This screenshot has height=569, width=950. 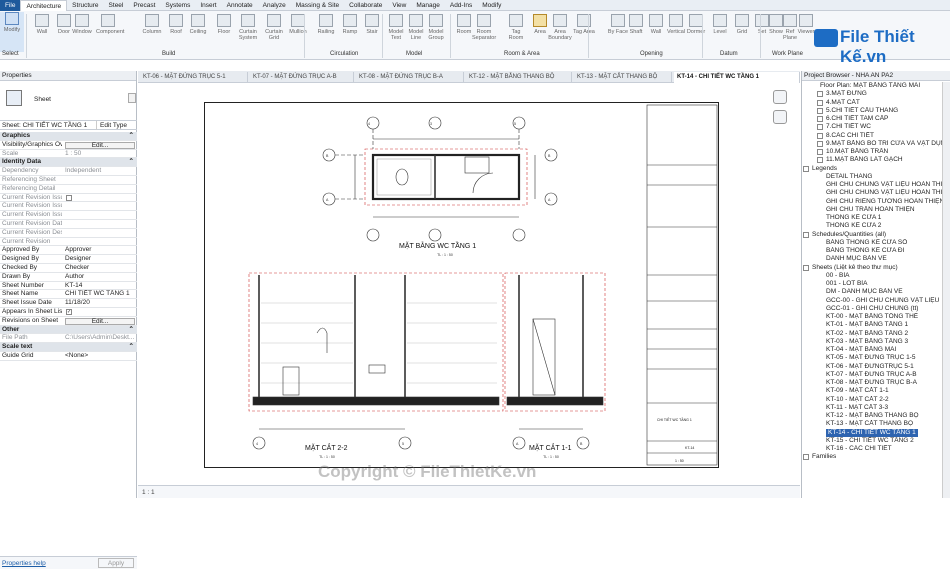 What do you see at coordinates (876, 259) in the screenshot?
I see `browser-item: DANH MỤC BẢN VẼ` at bounding box center [876, 259].